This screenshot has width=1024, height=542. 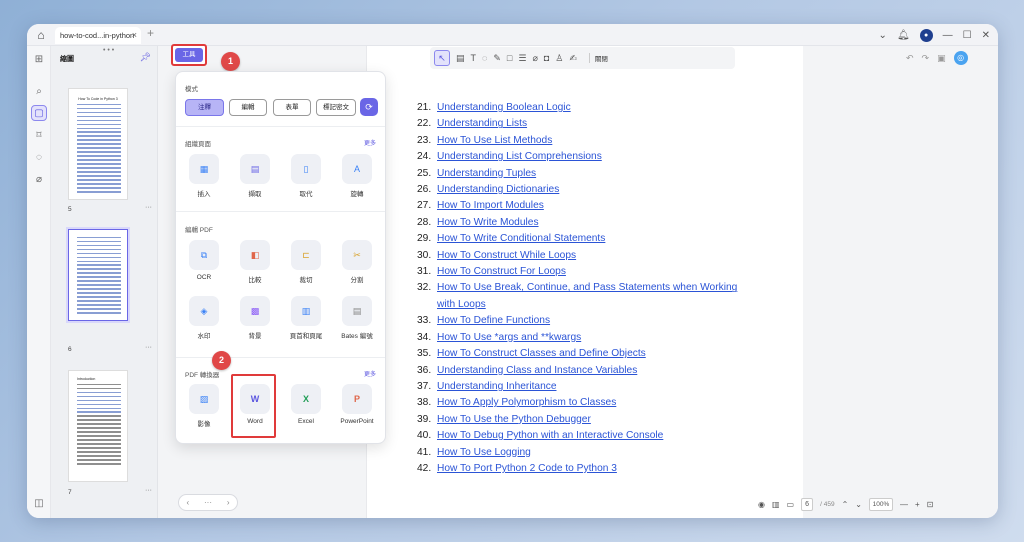 What do you see at coordinates (546, 58) in the screenshot?
I see `sticker-icon: ◘` at bounding box center [546, 58].